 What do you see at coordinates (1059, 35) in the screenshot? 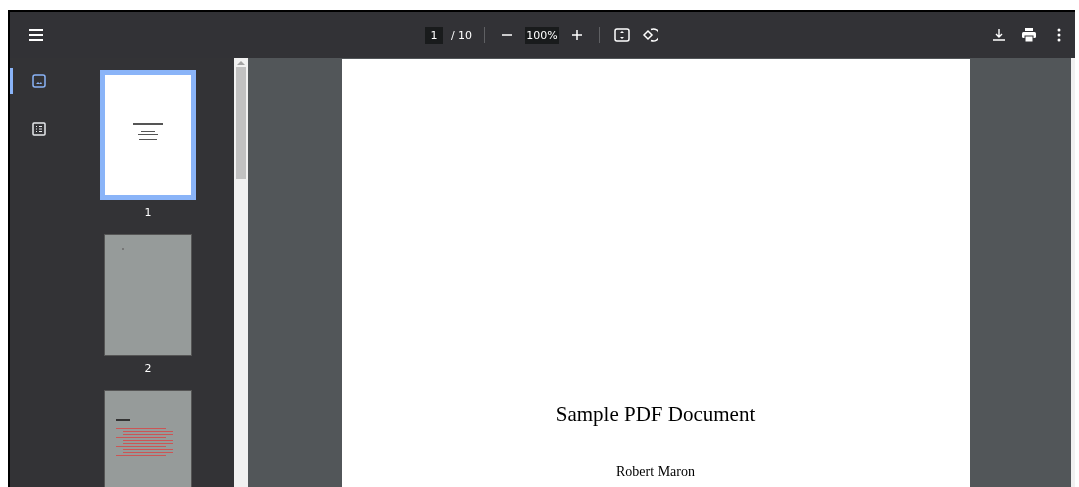
I see `more-icon` at bounding box center [1059, 35].